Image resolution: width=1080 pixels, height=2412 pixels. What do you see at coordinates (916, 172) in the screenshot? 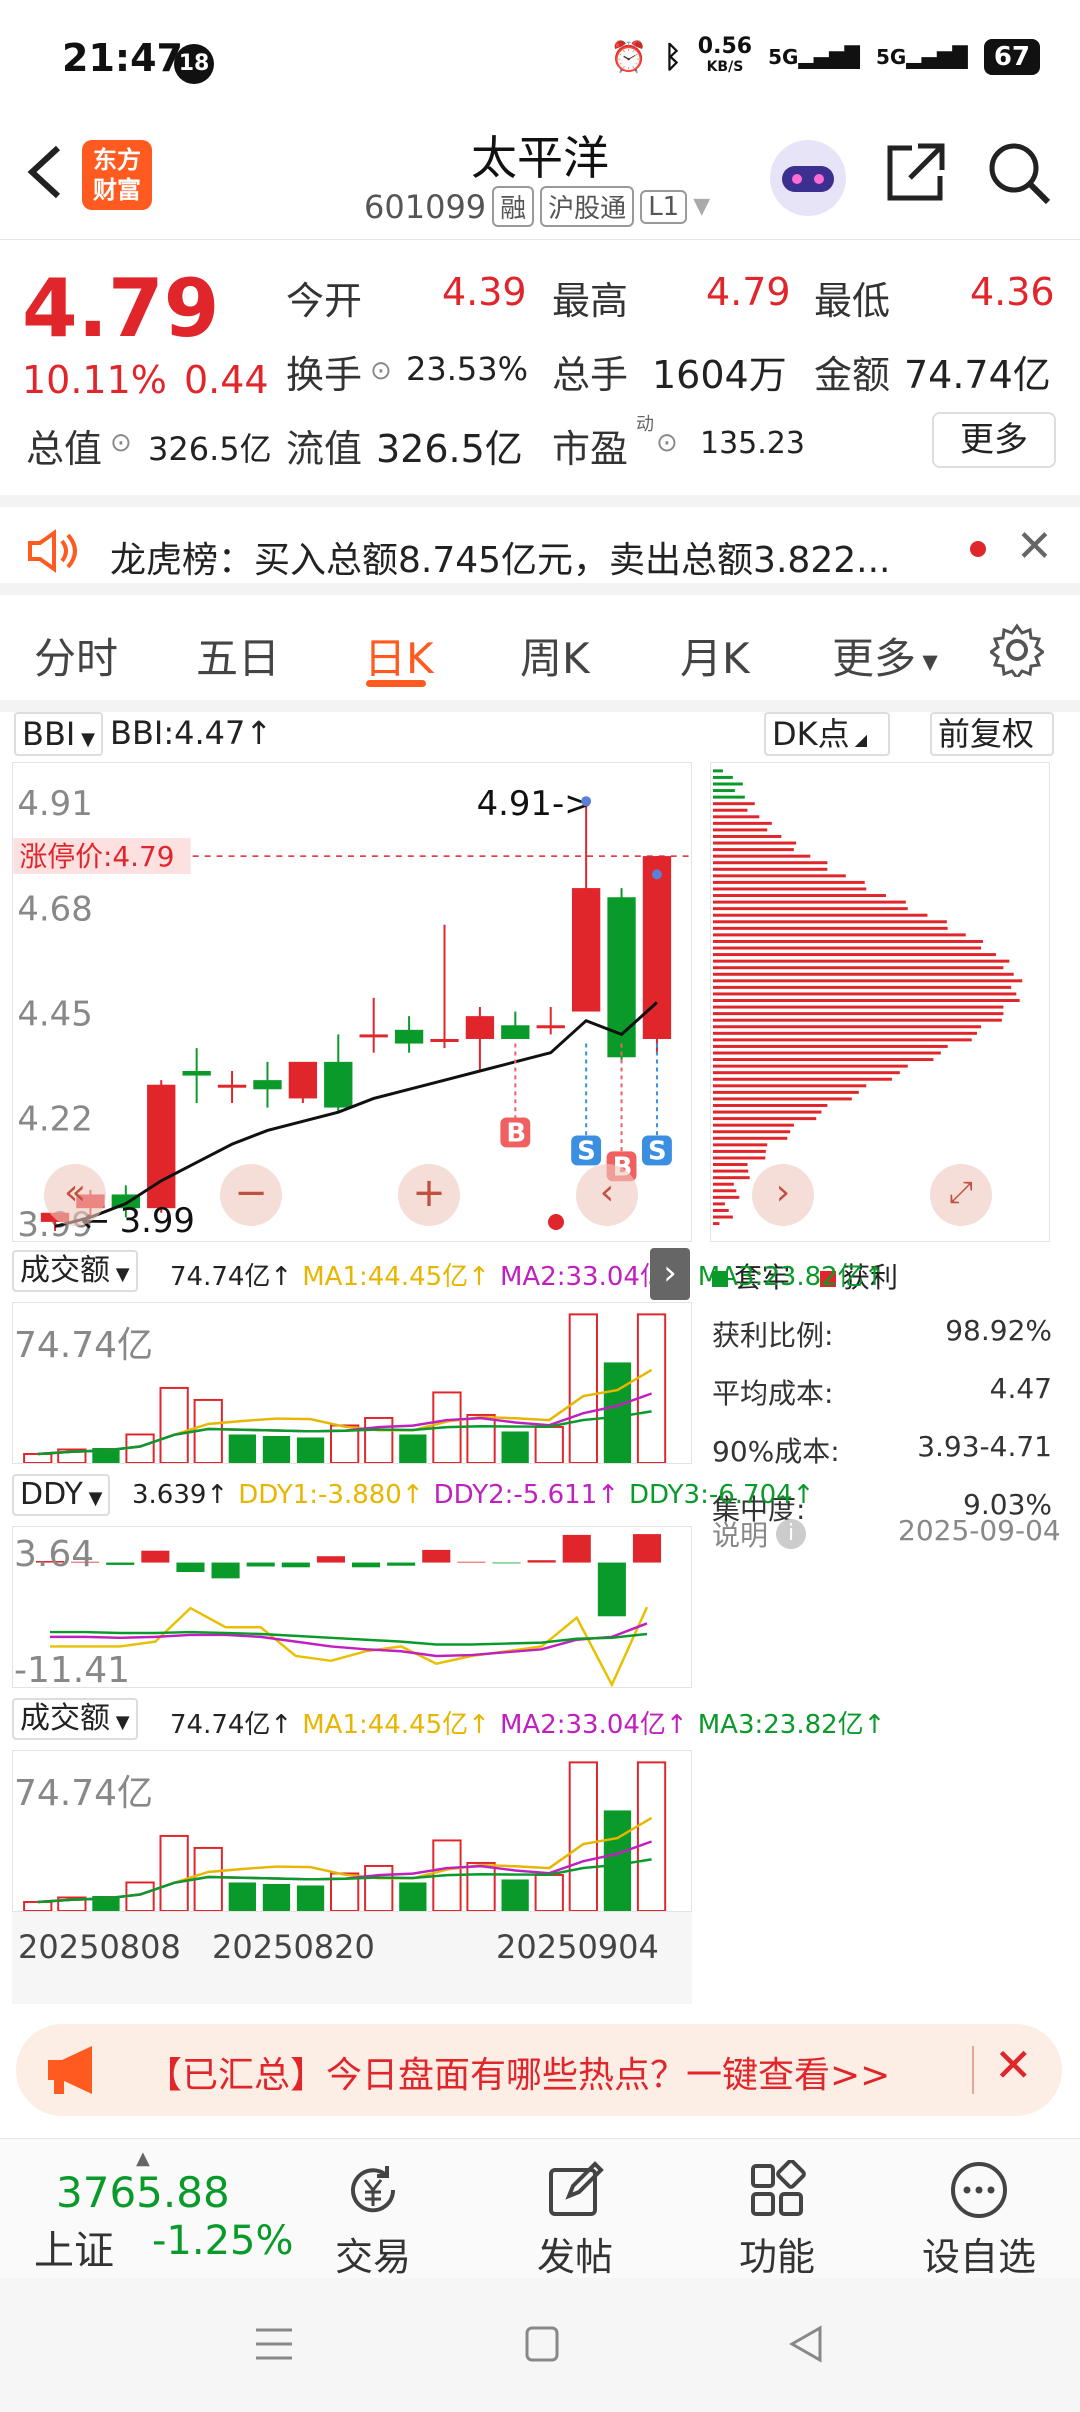
I see `share-icon` at bounding box center [916, 172].